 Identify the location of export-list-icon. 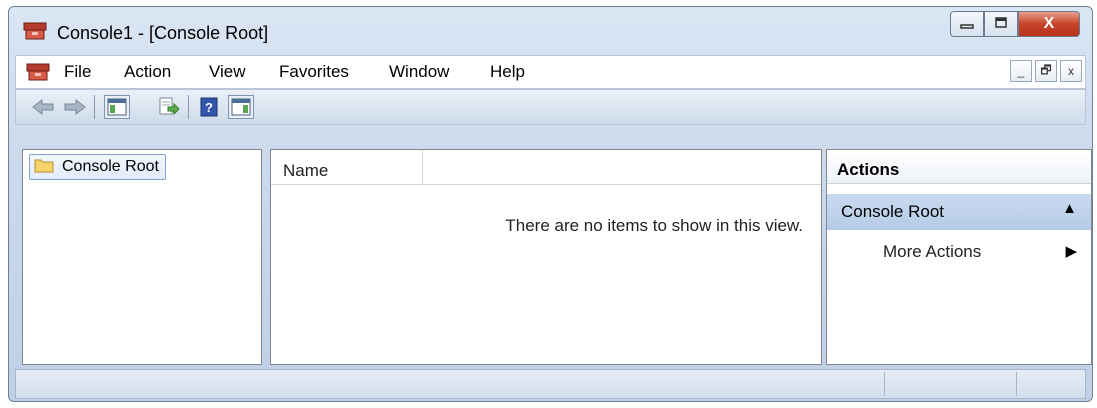
(169, 107).